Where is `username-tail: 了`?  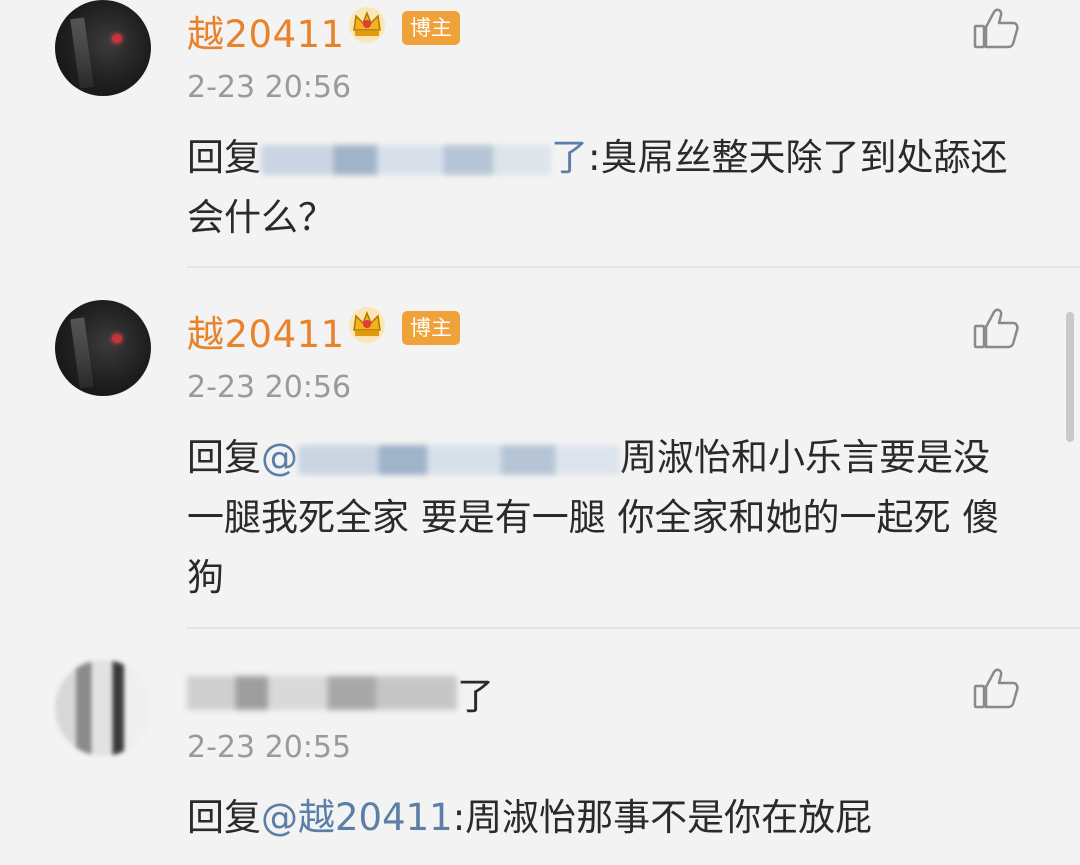 username-tail: 了 is located at coordinates (475, 696).